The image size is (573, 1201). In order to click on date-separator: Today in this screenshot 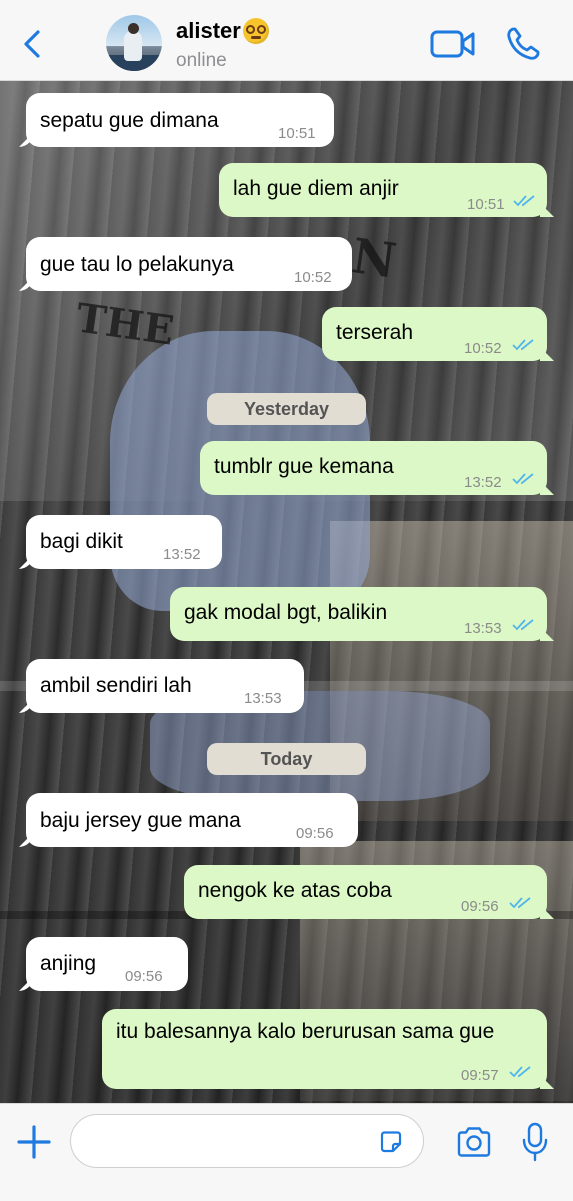, I will do `click(286, 759)`.